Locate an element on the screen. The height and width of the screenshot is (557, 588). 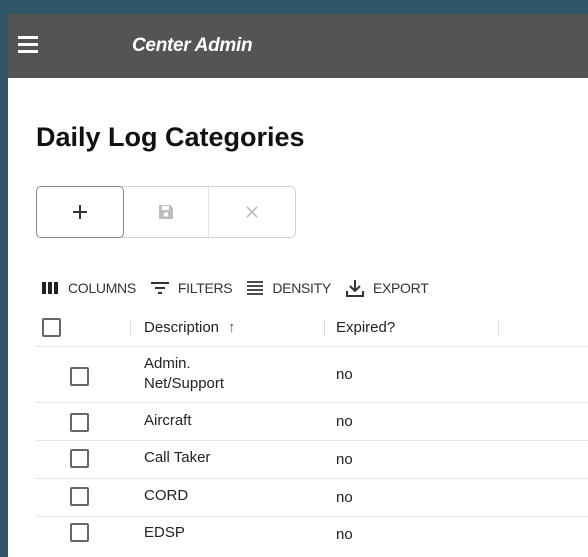
table-row: Call Taker no is located at coordinates (312, 459).